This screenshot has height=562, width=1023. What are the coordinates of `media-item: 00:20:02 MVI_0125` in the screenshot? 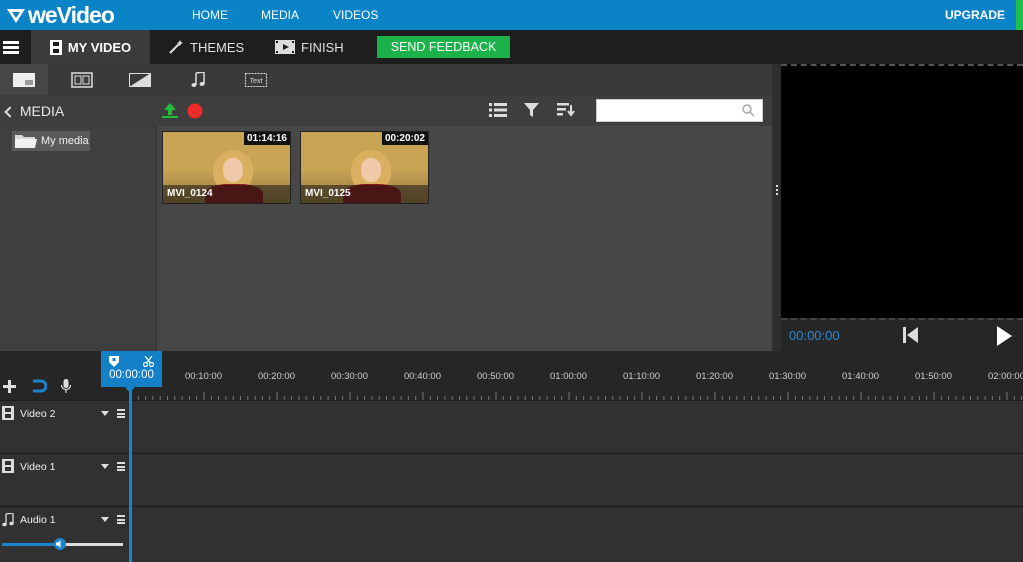 It's located at (364, 167).